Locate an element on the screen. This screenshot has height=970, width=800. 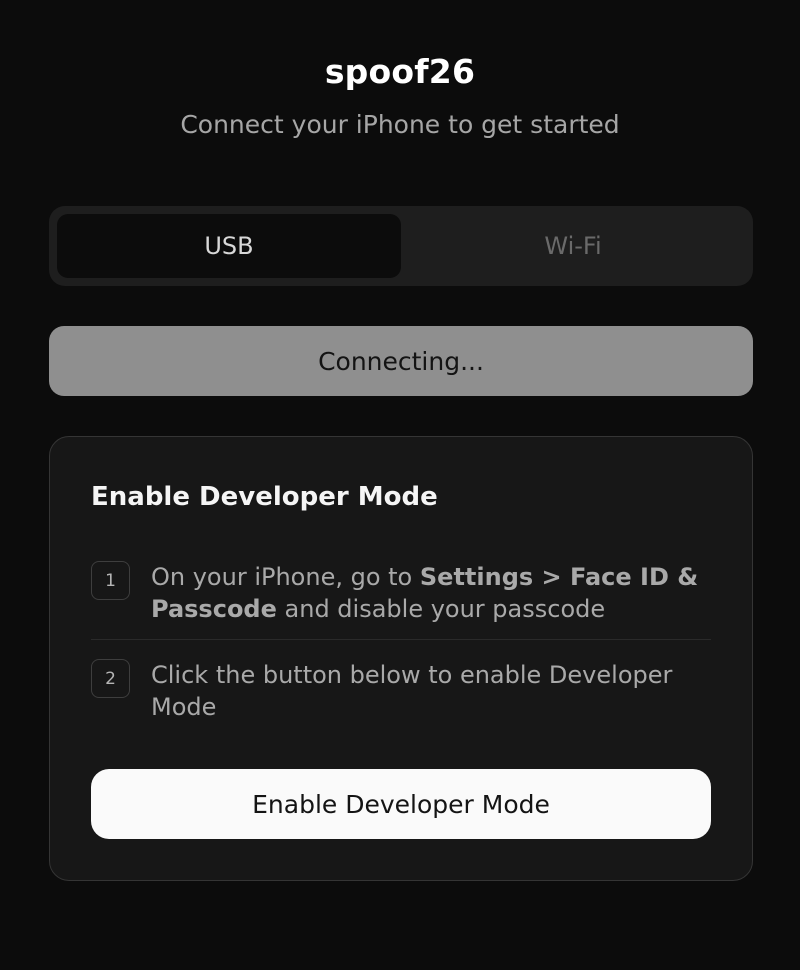
step-text-part: On your iPhone, go to is located at coordinates (285, 577).